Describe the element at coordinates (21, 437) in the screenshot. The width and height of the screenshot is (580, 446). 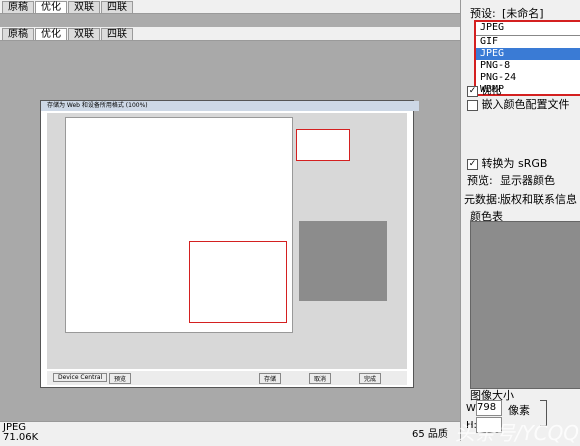
I see `output-size-label: 71.06K` at that location.